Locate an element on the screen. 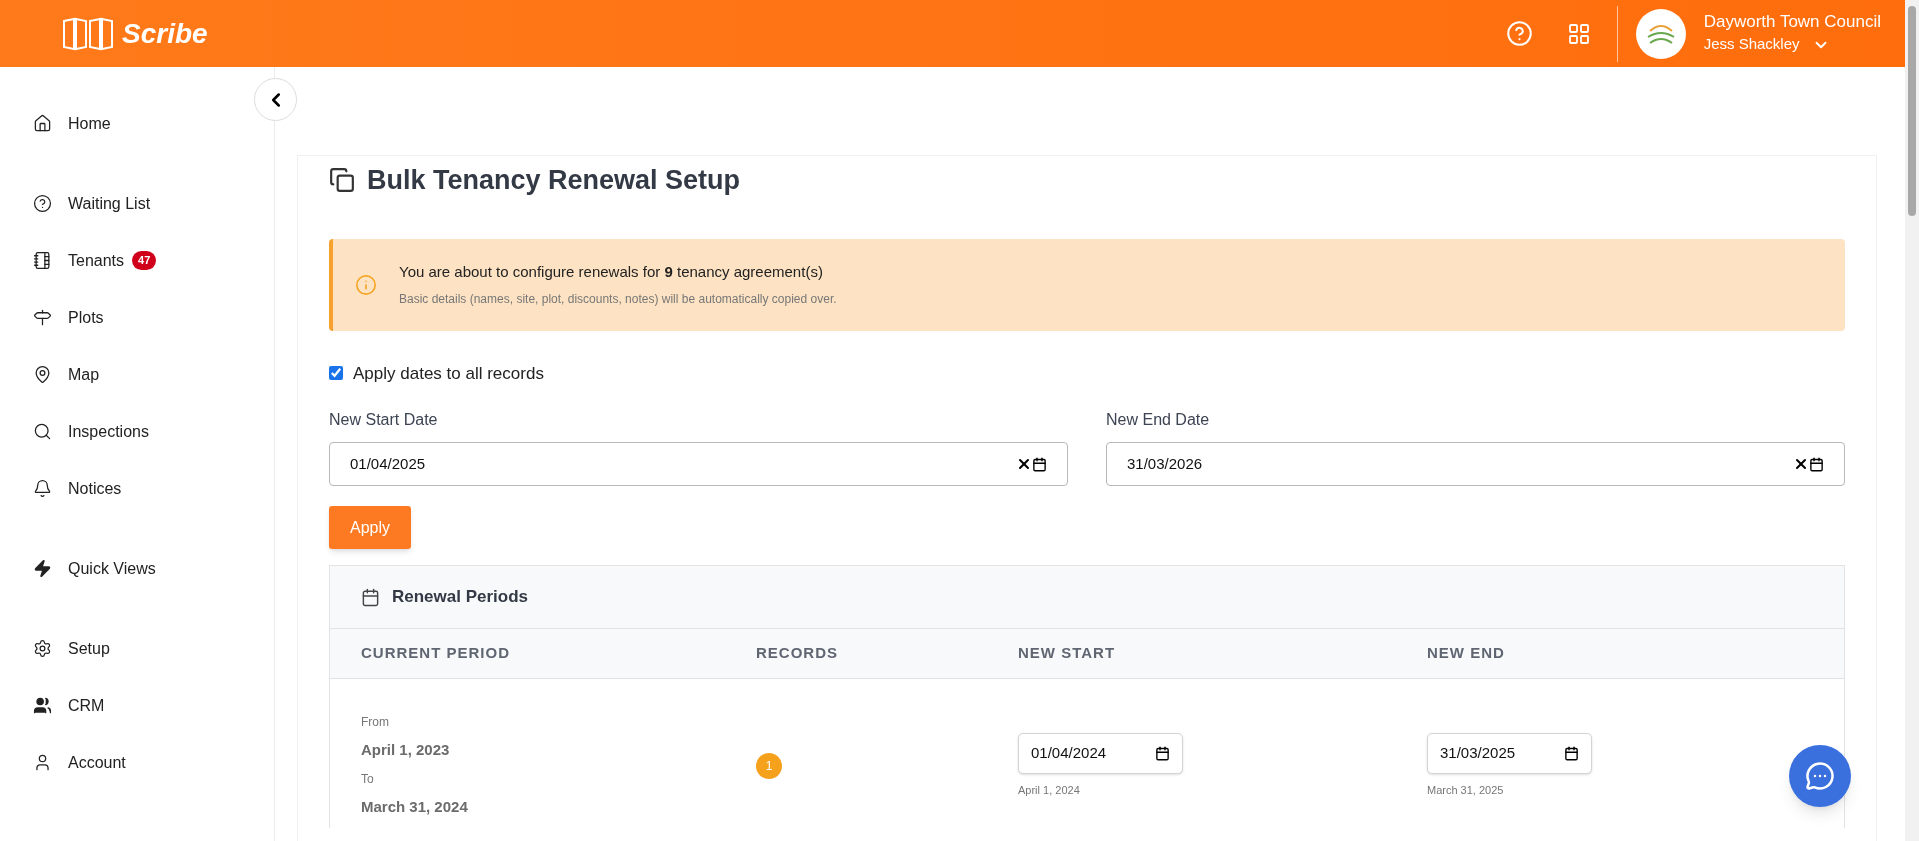  date-hint: April 1, 2024 is located at coordinates (1049, 790).